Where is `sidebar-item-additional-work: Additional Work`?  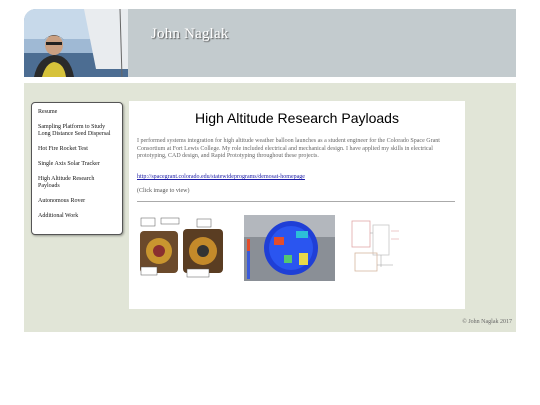 sidebar-item-additional-work: Additional Work is located at coordinates (77, 216).